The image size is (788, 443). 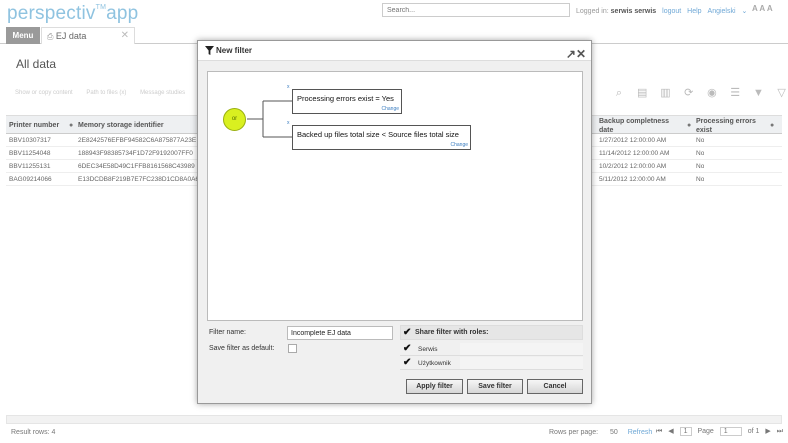 I want to click on share-roles-label: Share filter with roles:, so click(x=452, y=332).